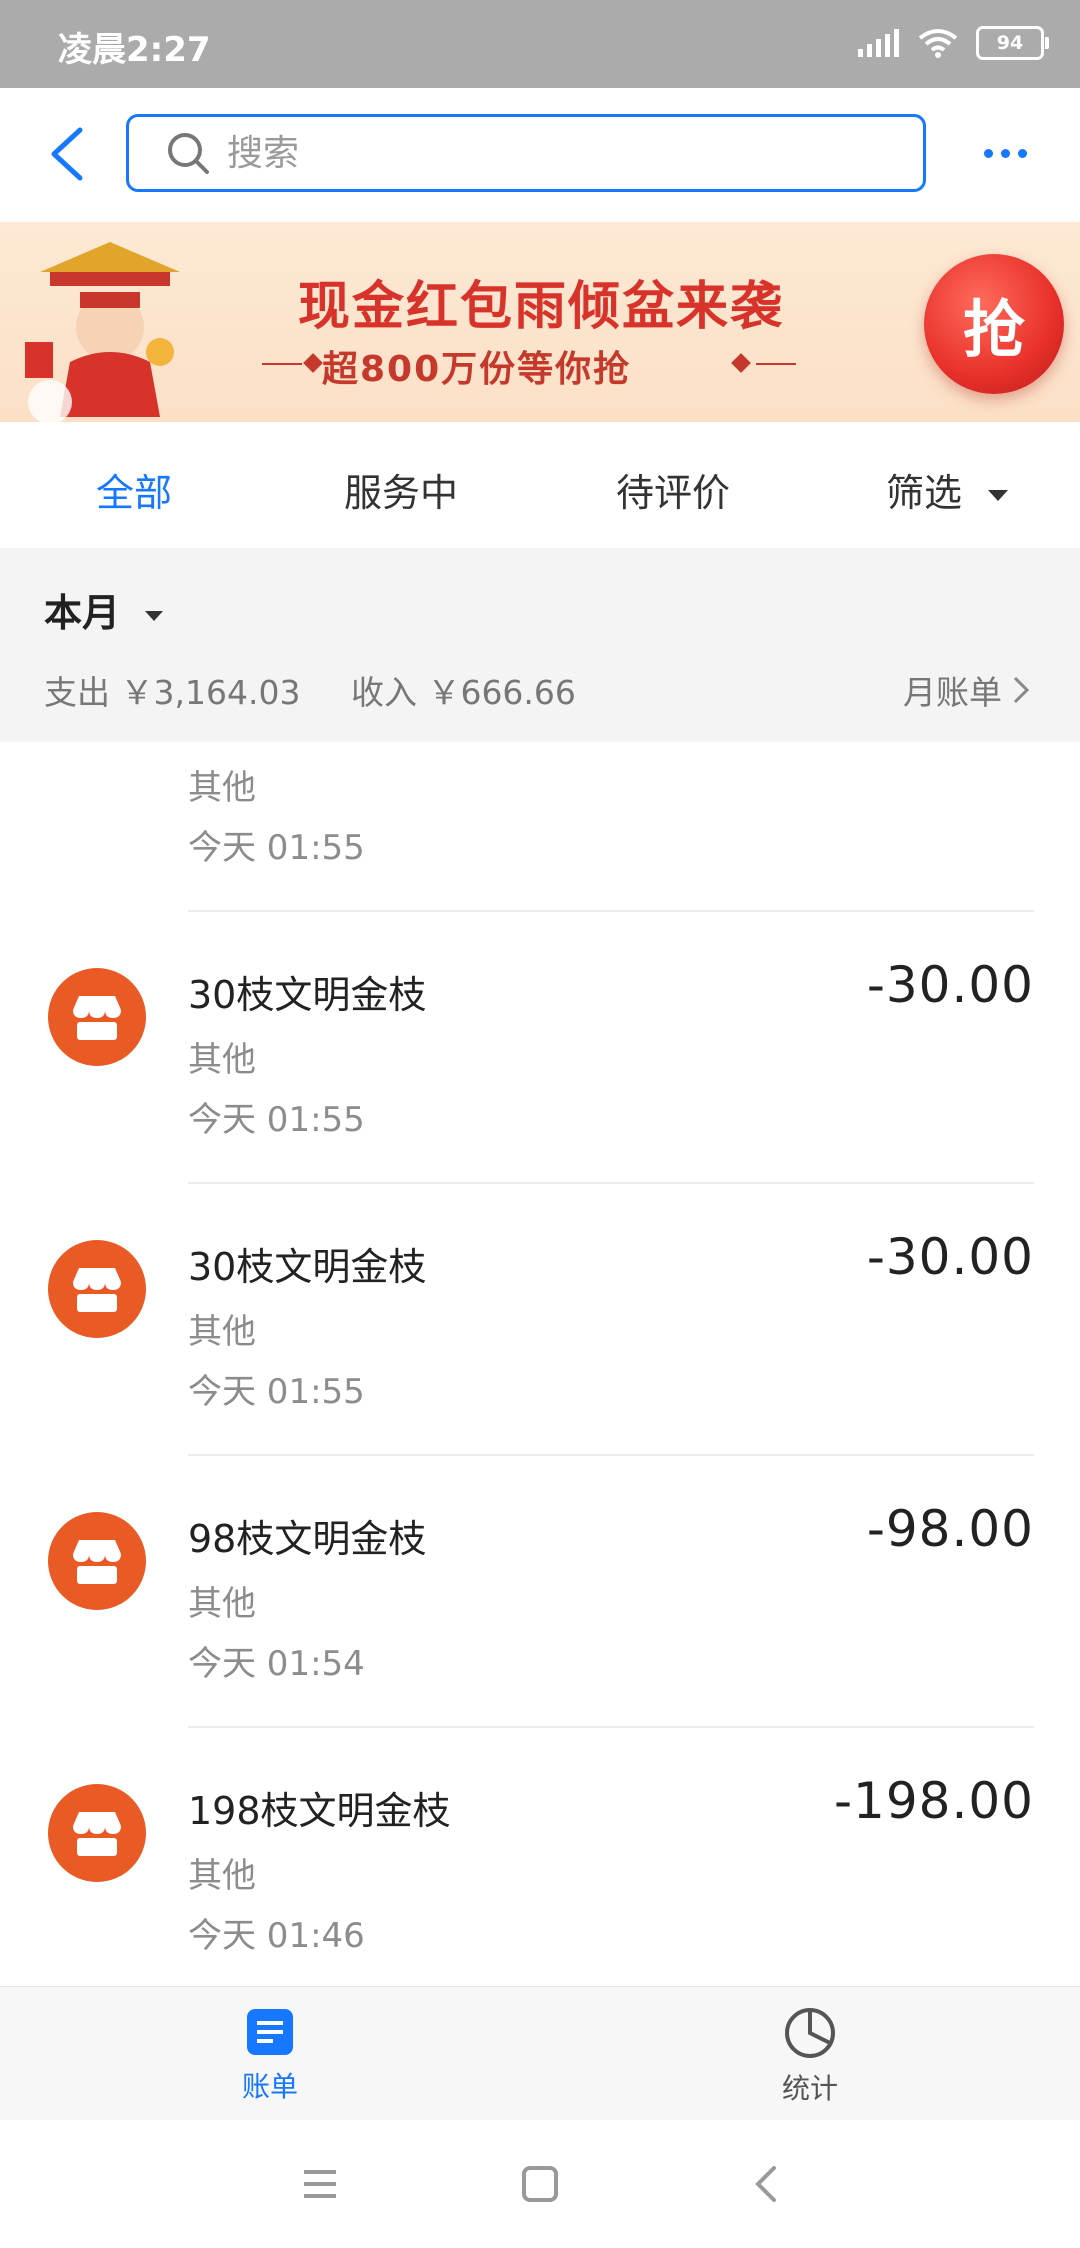  What do you see at coordinates (952, 692) in the screenshot?
I see `monthly-bill-label: 月账单` at bounding box center [952, 692].